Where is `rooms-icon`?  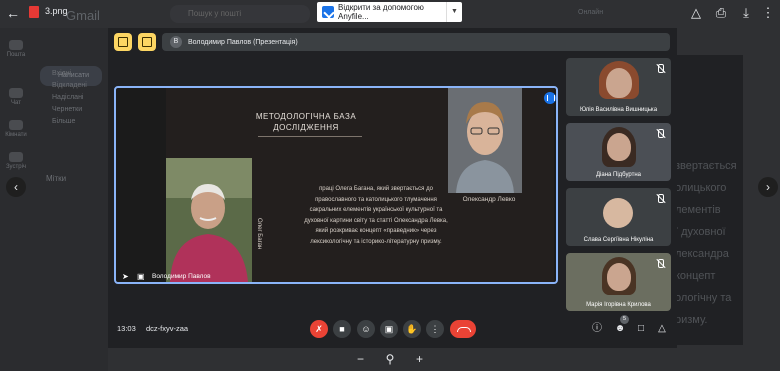
rooms-icon is located at coordinates (16, 125).